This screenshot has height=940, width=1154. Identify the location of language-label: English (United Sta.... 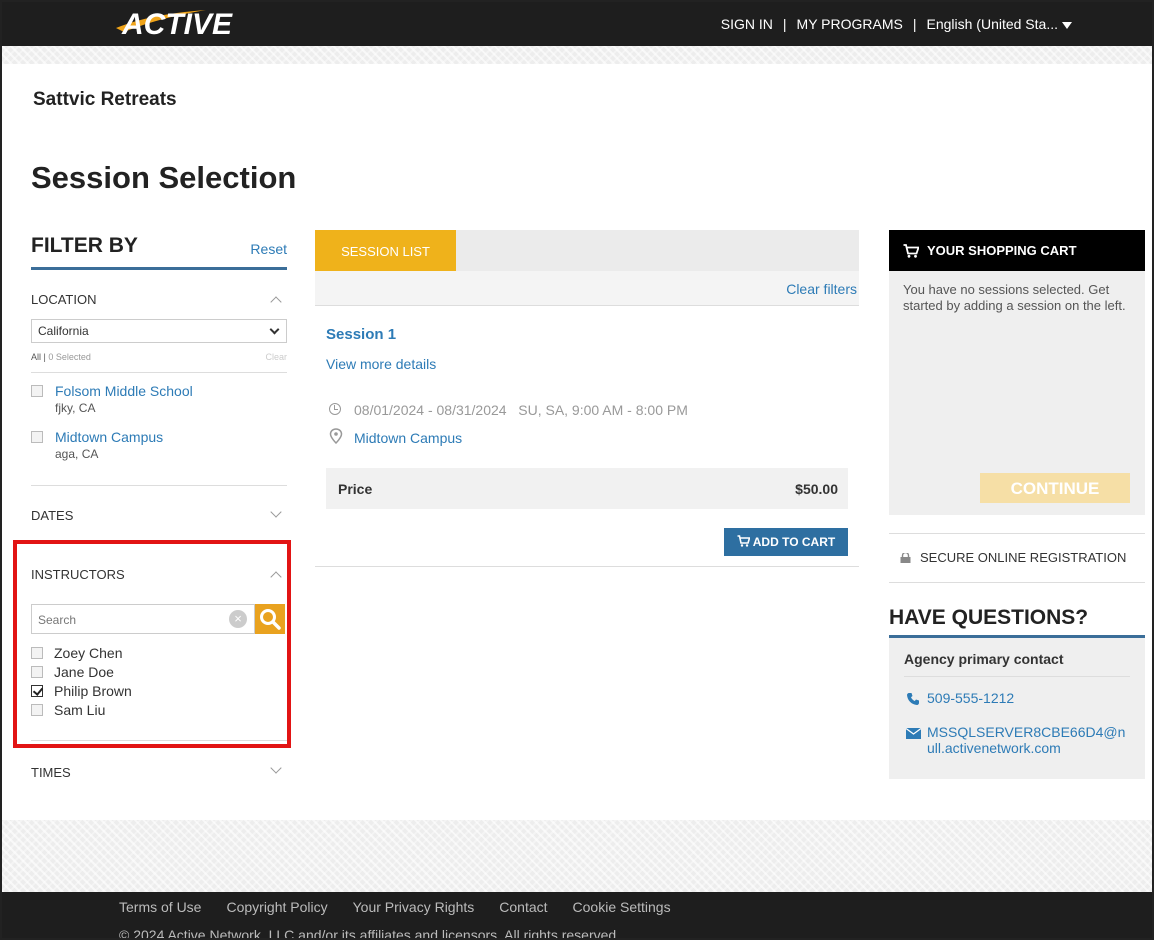
(992, 24).